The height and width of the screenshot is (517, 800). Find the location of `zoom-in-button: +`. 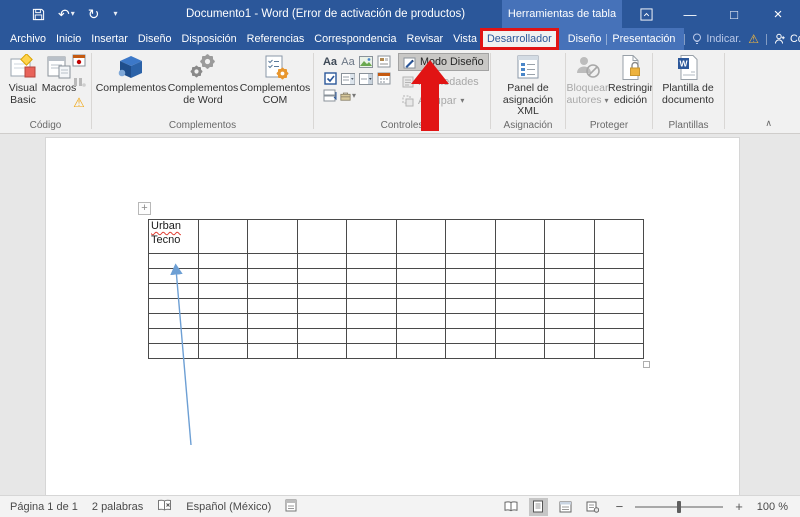

zoom-in-button: + is located at coordinates (739, 506).